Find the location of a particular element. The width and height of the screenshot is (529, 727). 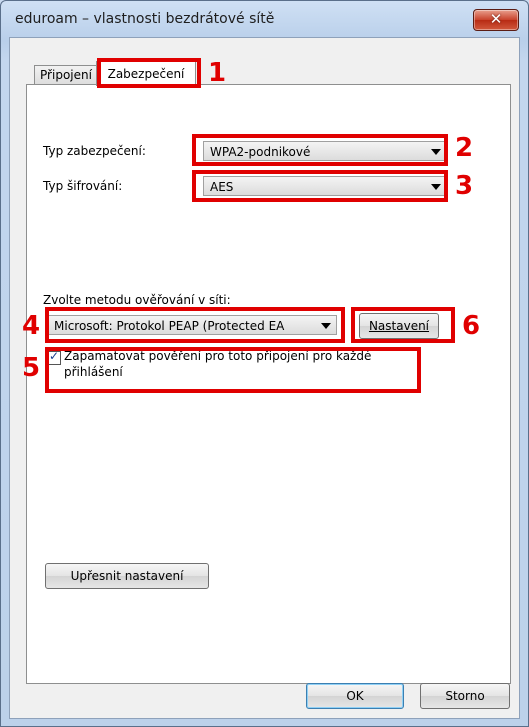

title-bar: eduroam – vlastnosti bezdrátové sítě ✕ is located at coordinates (264, 19).